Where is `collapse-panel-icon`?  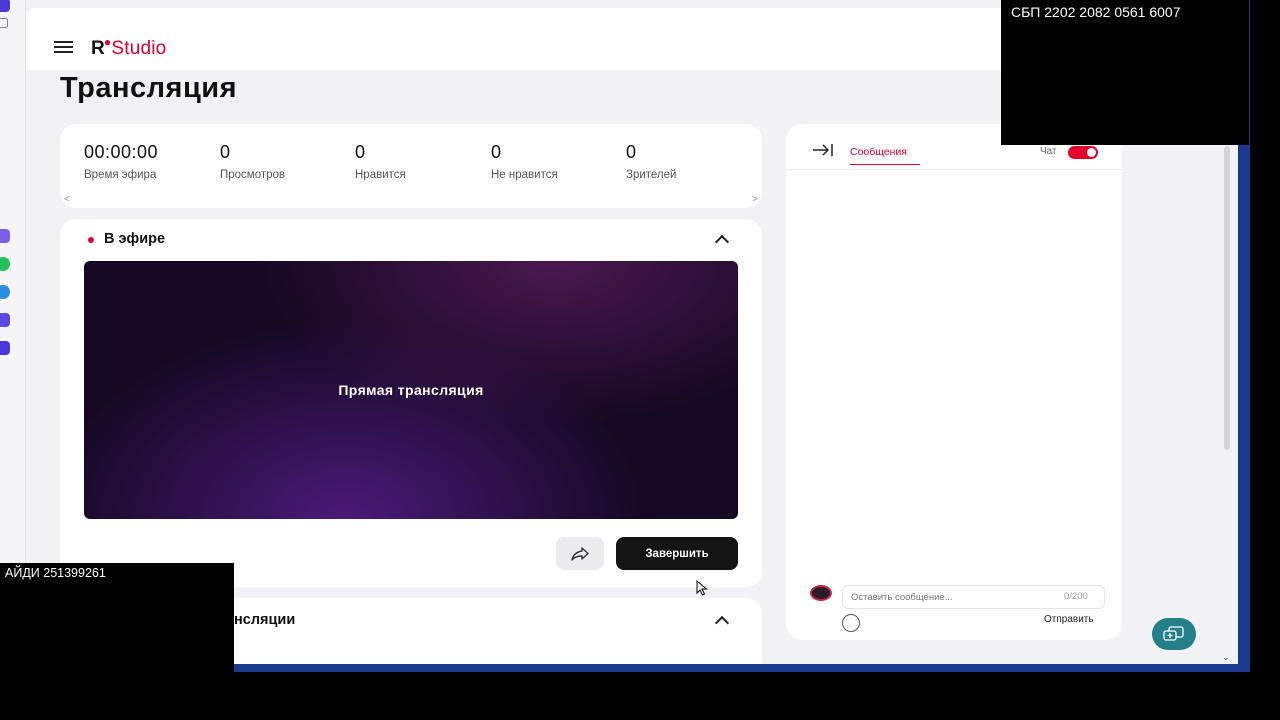 collapse-panel-icon is located at coordinates (823, 150).